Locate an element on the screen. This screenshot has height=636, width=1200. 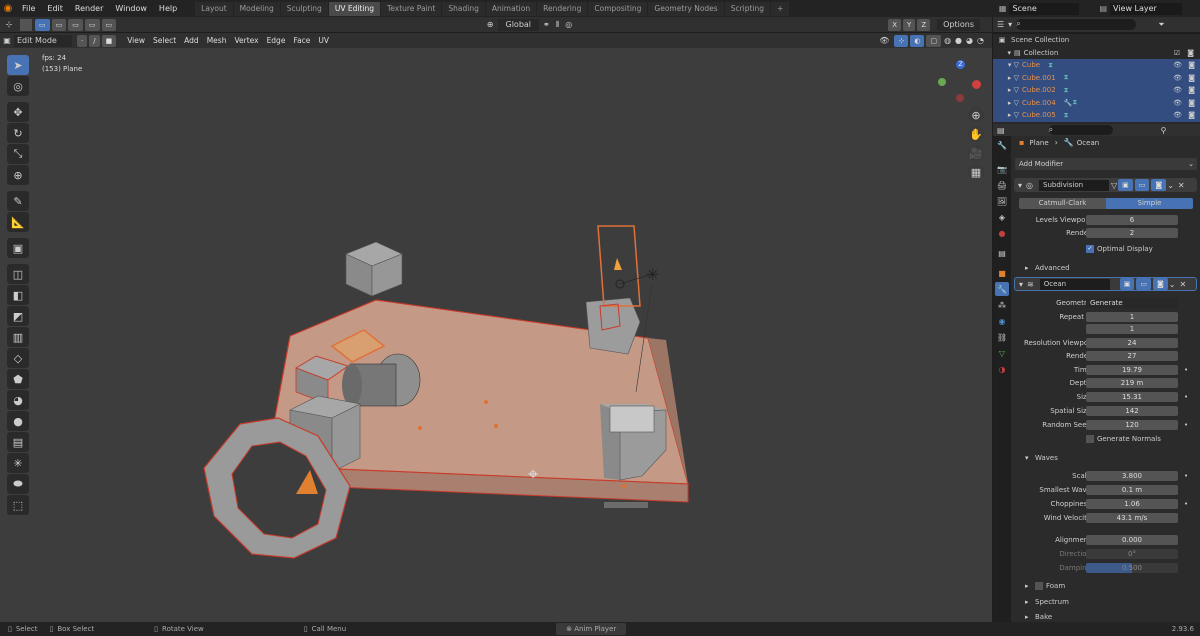
menu-view: View is located at coordinates (136, 41).